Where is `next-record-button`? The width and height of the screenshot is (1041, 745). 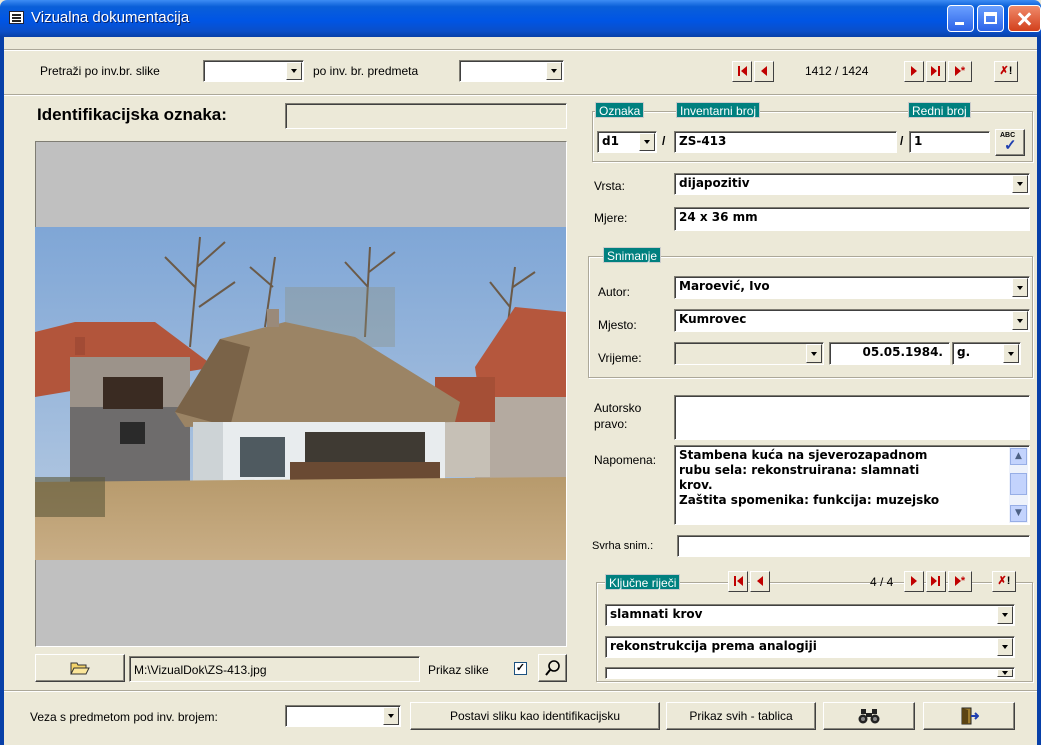 next-record-button is located at coordinates (914, 71).